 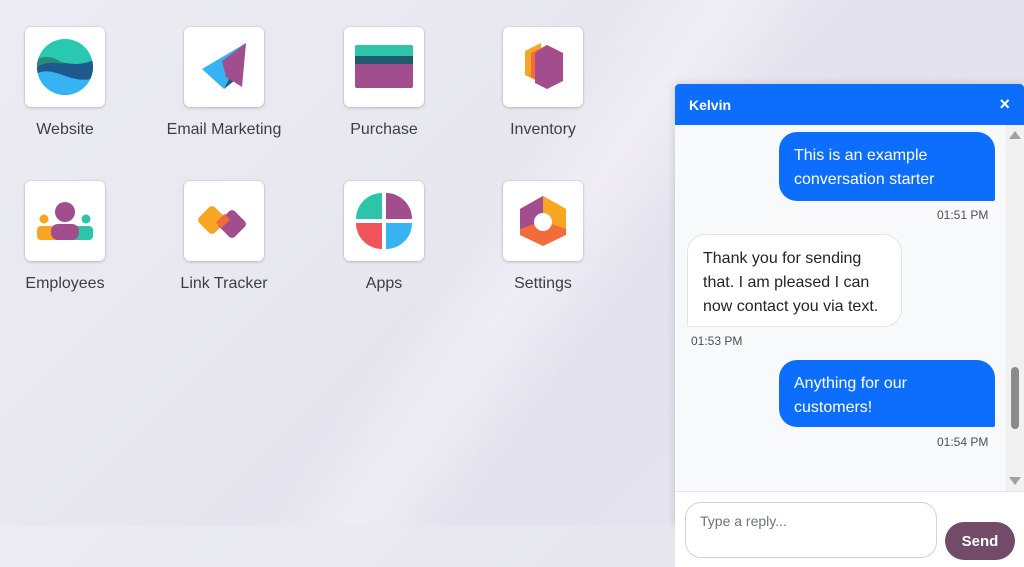 I want to click on app-inventory: Inventory, so click(x=543, y=83).